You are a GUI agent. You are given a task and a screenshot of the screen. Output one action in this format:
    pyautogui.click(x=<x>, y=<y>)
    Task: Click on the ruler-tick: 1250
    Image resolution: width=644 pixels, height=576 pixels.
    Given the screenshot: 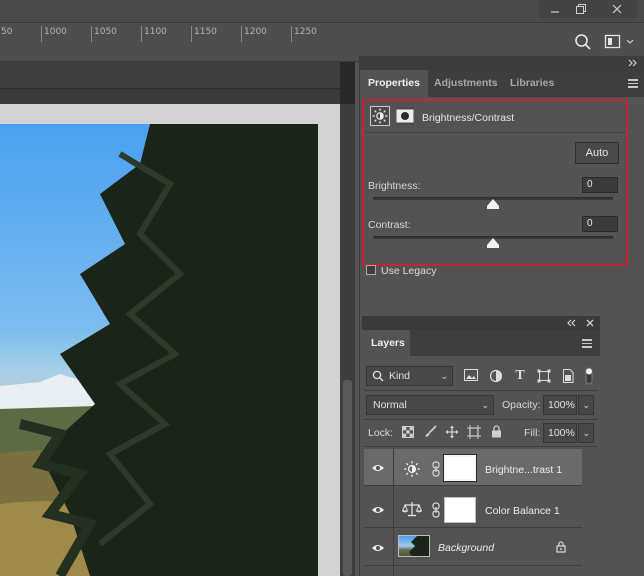 What is the action you would take?
    pyautogui.click(x=304, y=34)
    